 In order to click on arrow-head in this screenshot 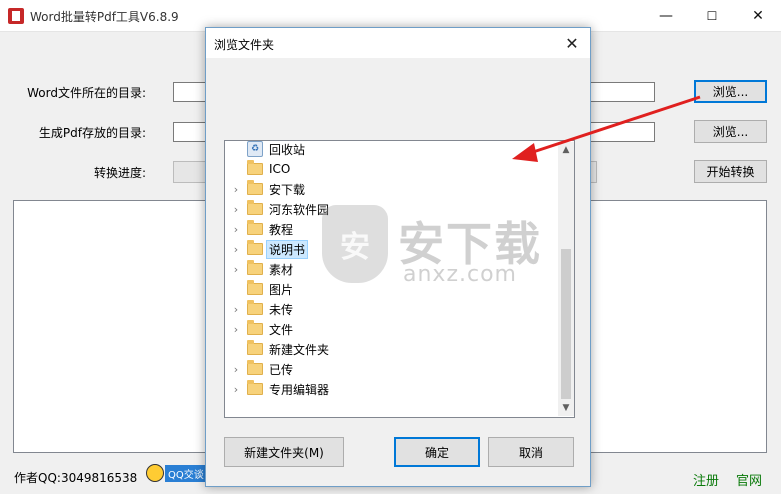, I will do `click(525, 152)`.